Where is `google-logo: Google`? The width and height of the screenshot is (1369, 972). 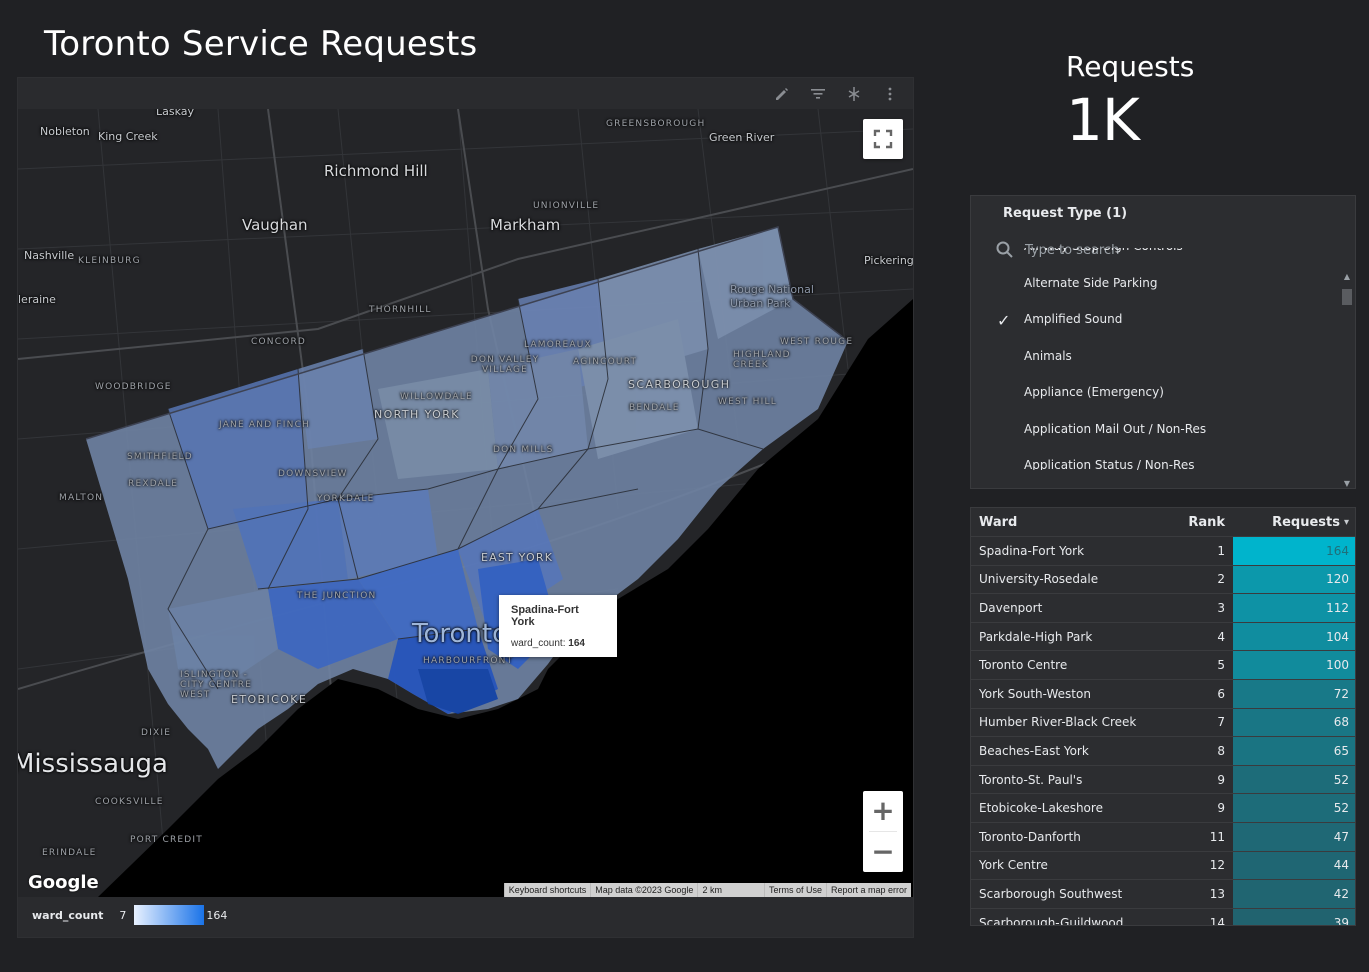 google-logo: Google is located at coordinates (63, 882).